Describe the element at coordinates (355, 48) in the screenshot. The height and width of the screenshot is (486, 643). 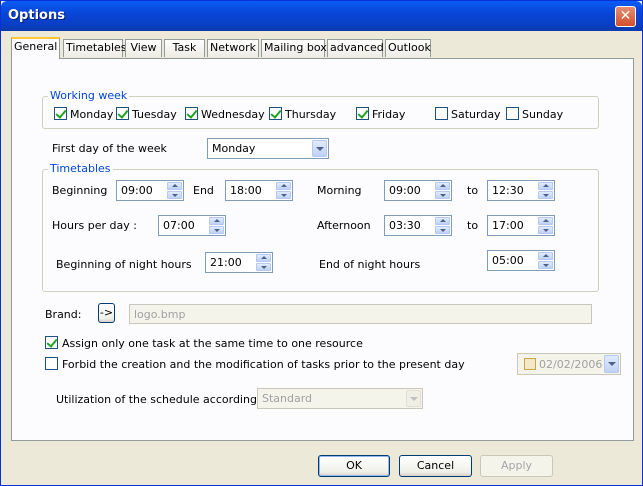
I see `tab-advanced: advanced` at that location.